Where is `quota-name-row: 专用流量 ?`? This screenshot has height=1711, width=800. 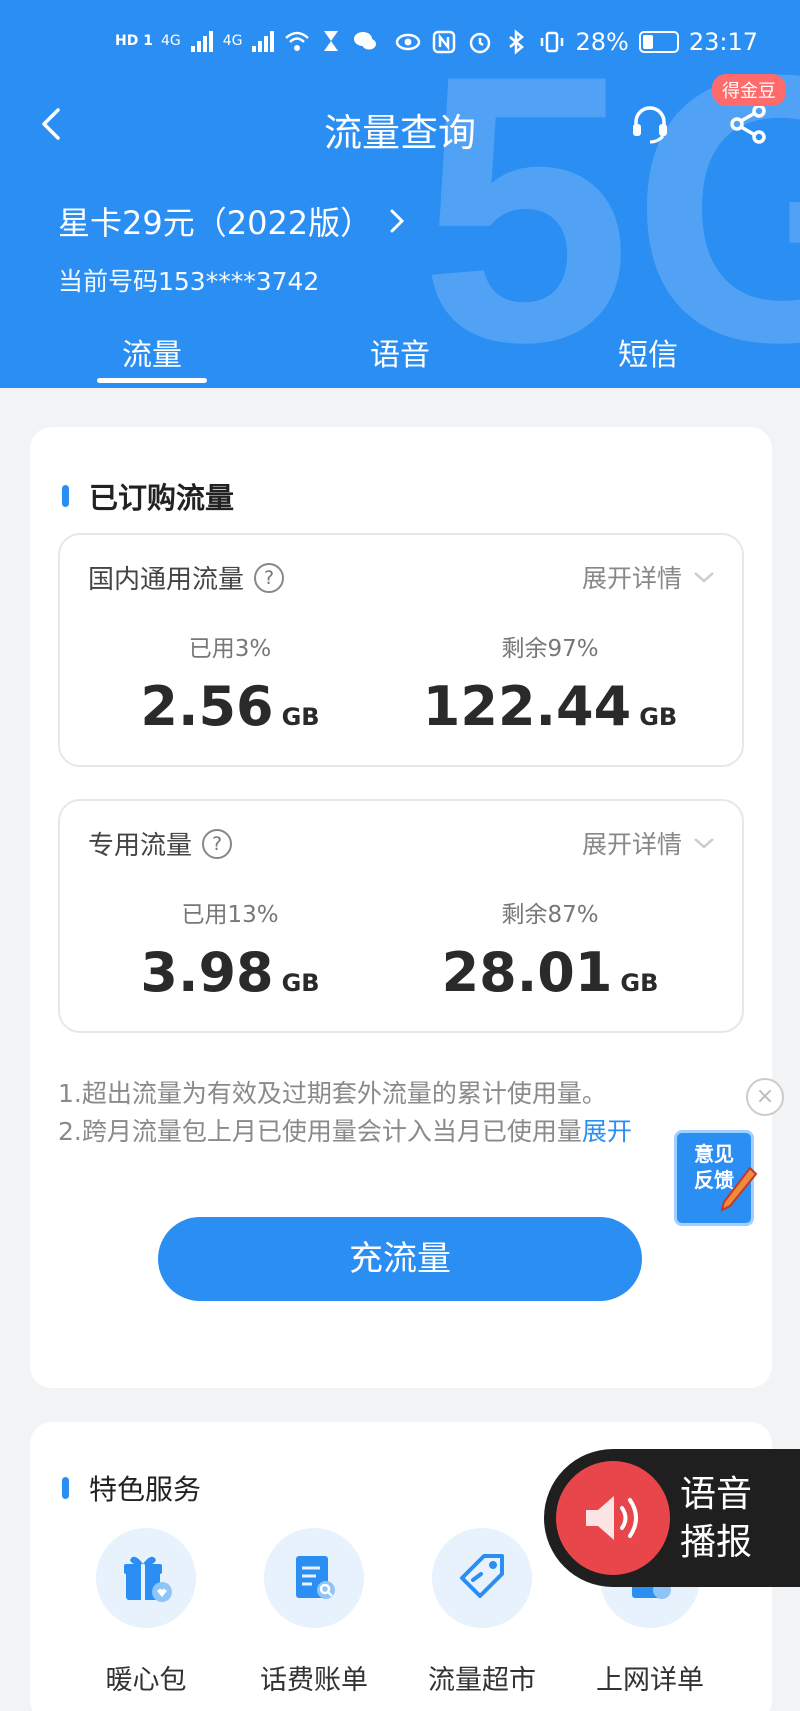
quota-name-row: 专用流量 ? is located at coordinates (160, 843).